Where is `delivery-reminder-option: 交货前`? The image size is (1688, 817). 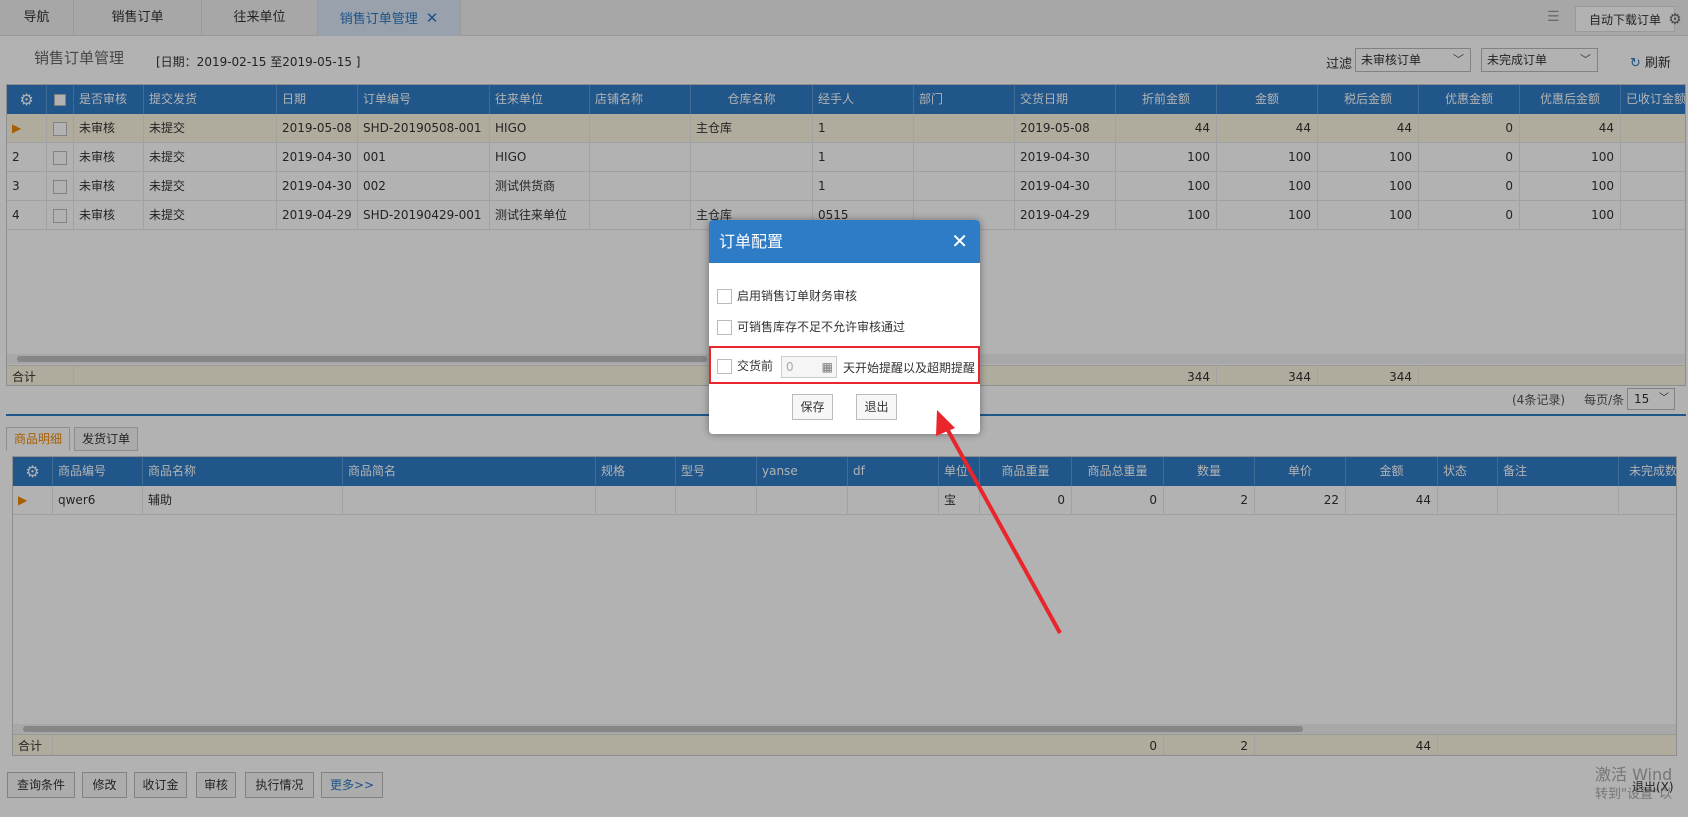
delivery-reminder-option: 交货前 is located at coordinates (745, 365).